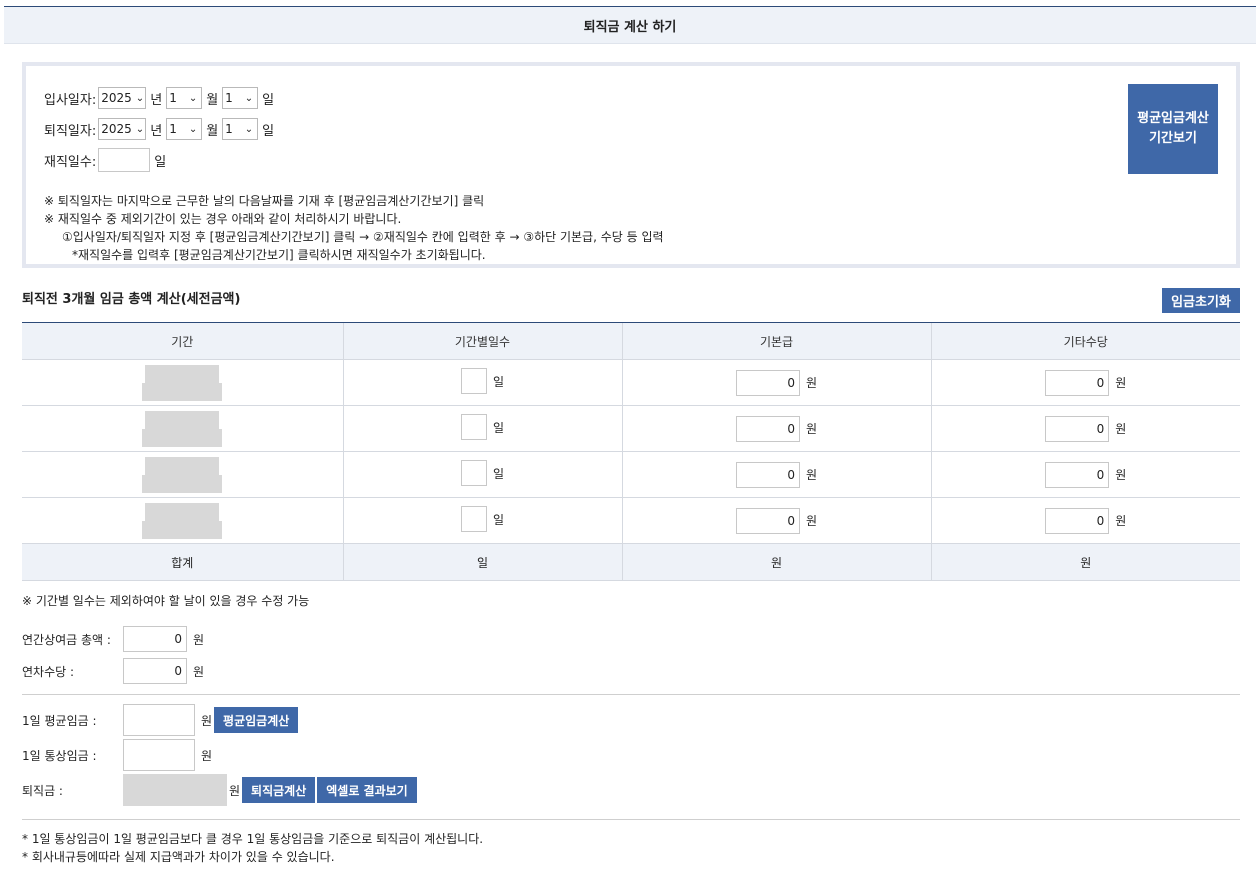 The image size is (1256, 875). Describe the element at coordinates (122, 129) in the screenshot. I see `leave-year-select: 2025 ⌄` at that location.